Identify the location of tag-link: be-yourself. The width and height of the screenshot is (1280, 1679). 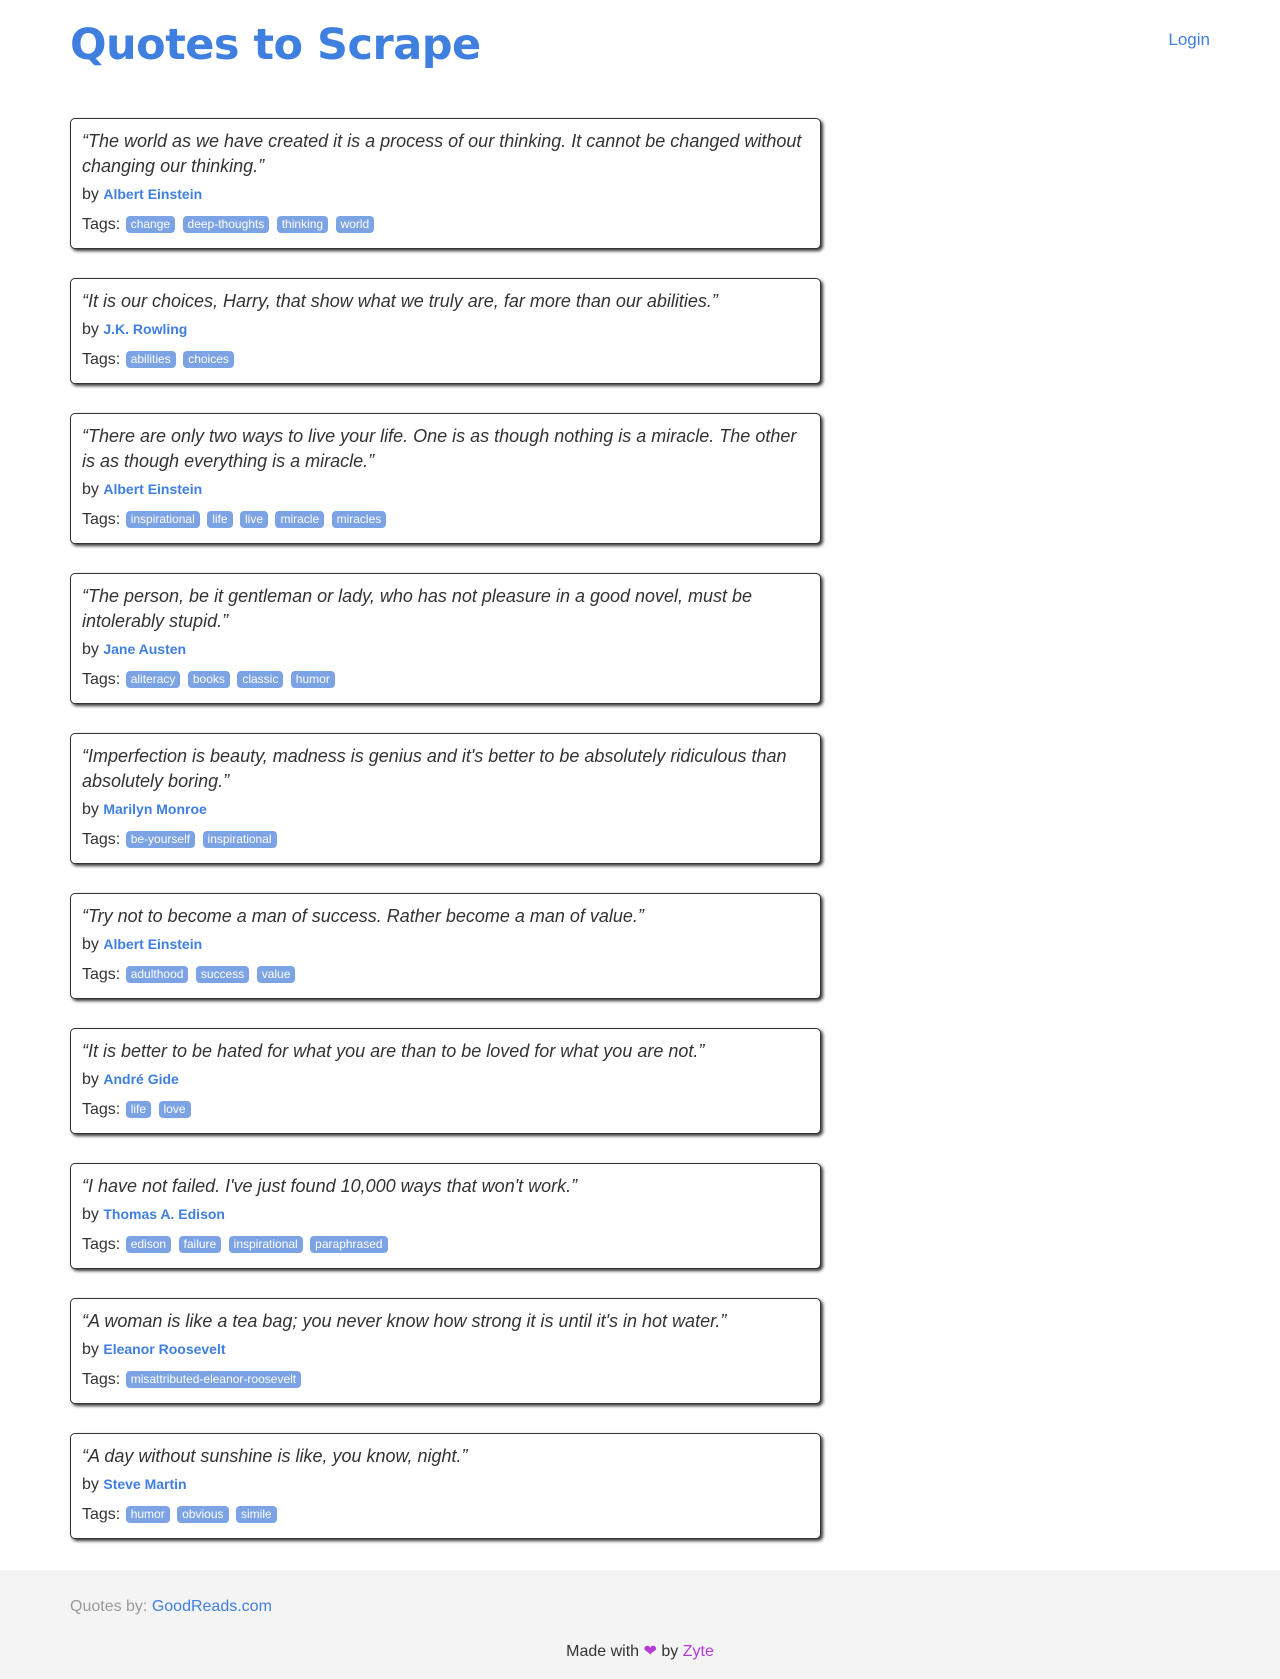
(160, 839).